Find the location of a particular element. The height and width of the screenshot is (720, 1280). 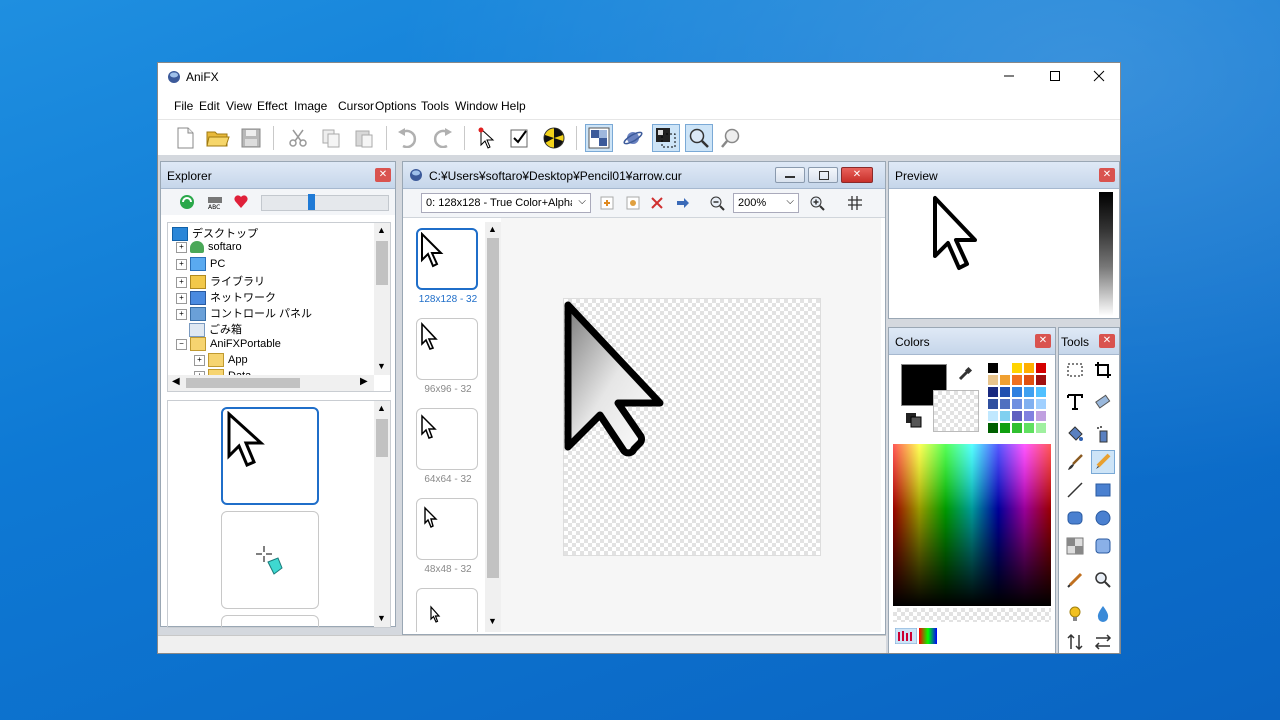

hotspot-button is located at coordinates (487, 138).